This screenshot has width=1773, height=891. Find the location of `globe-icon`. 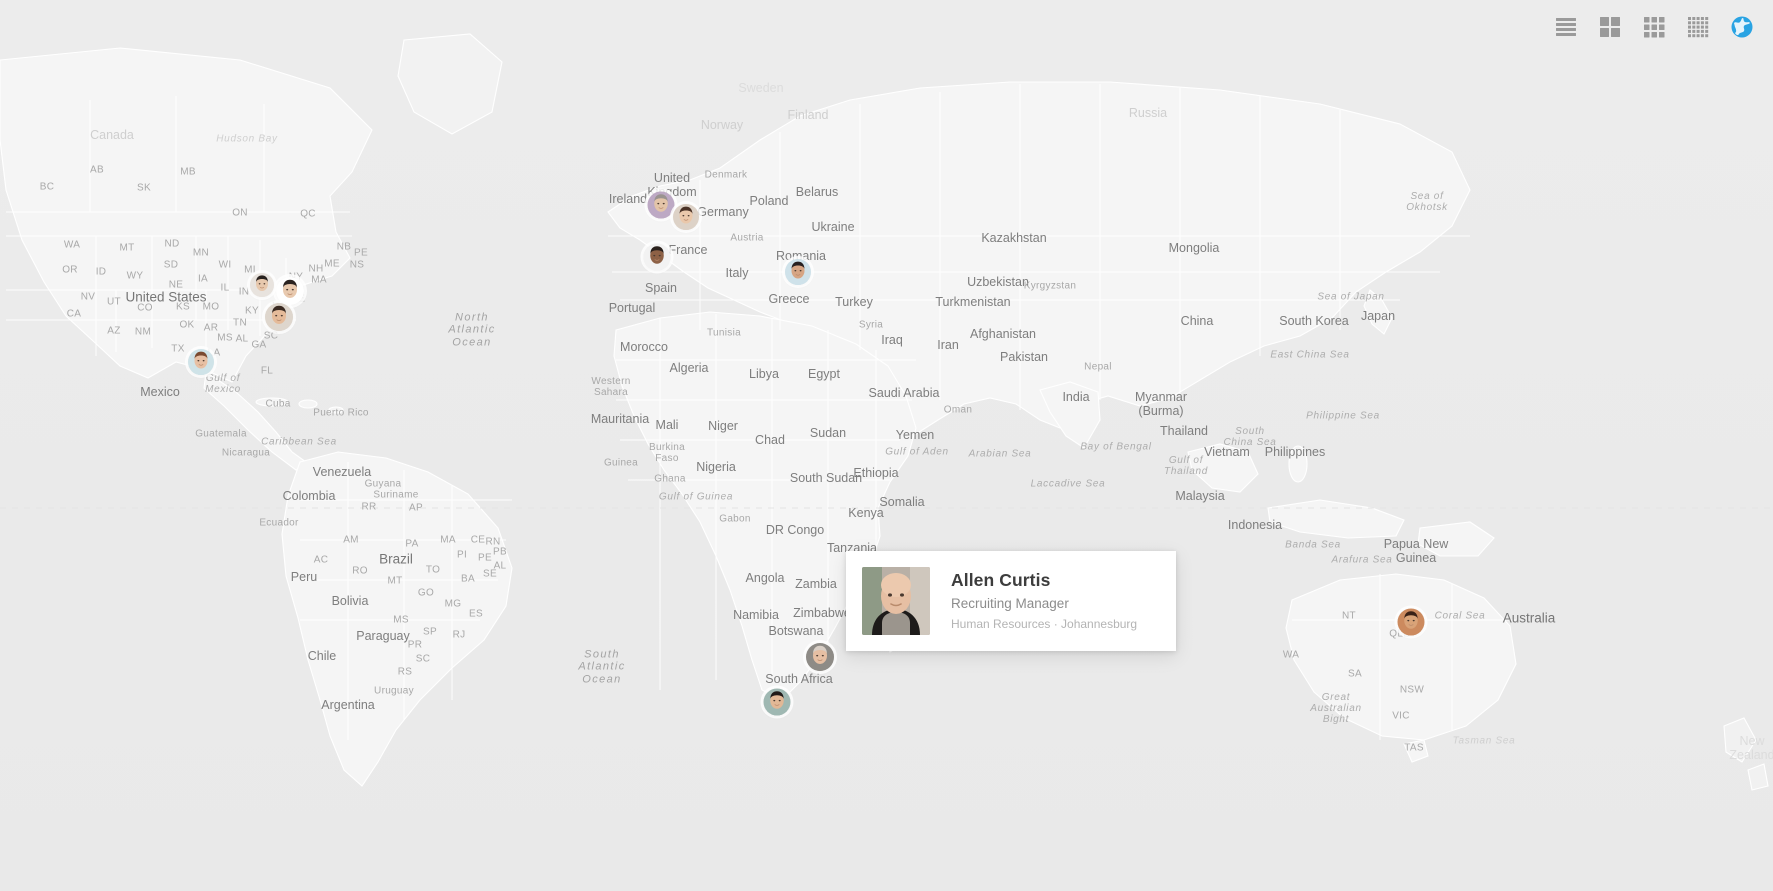

globe-icon is located at coordinates (1742, 27).